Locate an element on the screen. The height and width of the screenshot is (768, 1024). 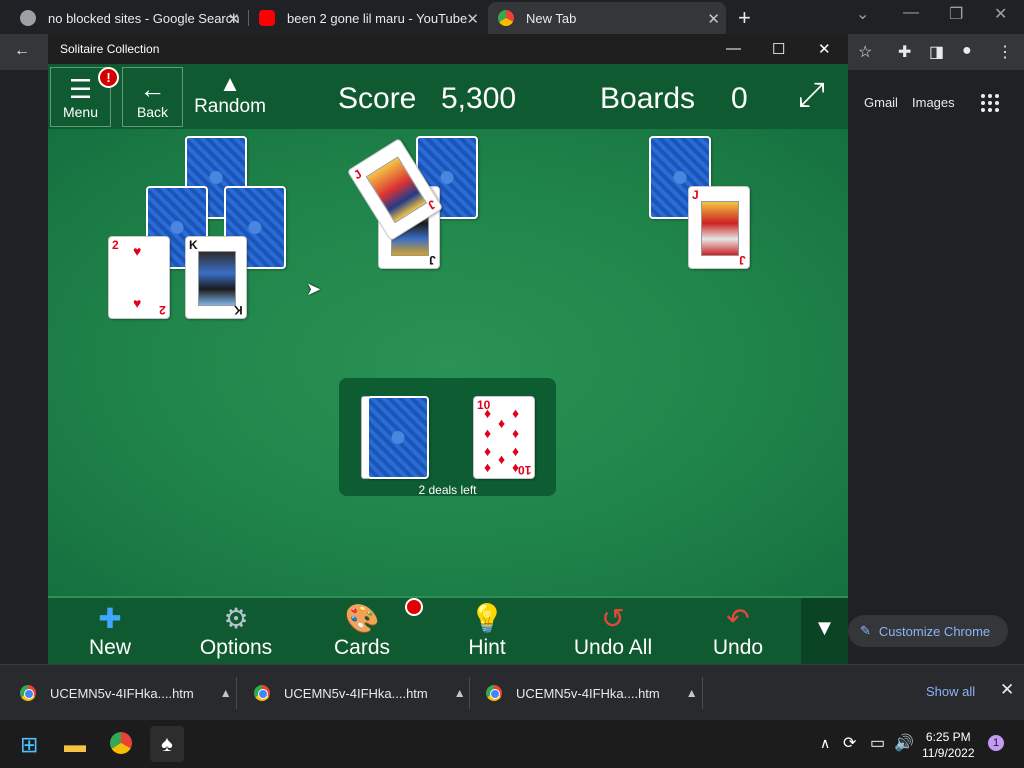
card-king-spades: K K is located at coordinates (216, 277).